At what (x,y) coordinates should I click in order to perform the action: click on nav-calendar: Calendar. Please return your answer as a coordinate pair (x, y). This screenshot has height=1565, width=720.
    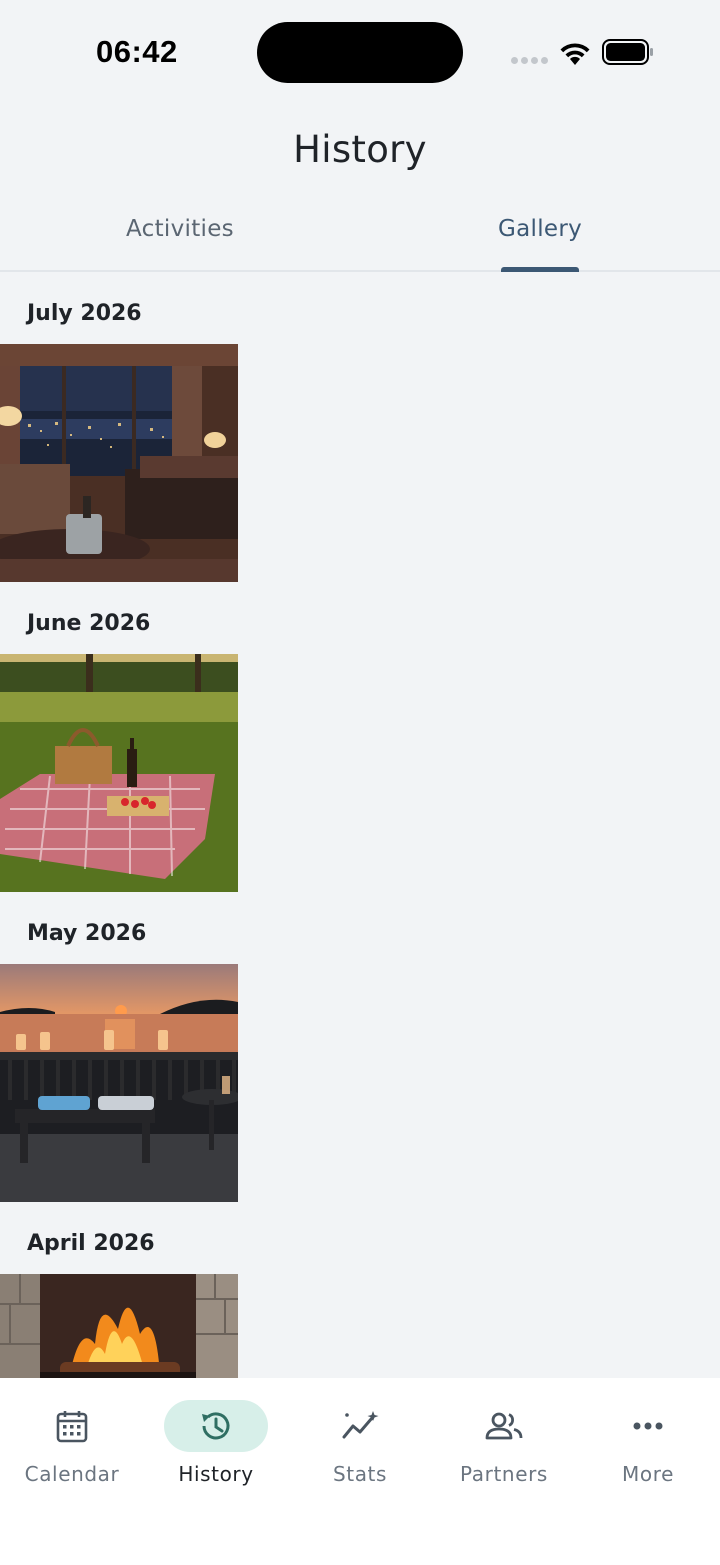
    Looking at the image, I should click on (72, 1443).